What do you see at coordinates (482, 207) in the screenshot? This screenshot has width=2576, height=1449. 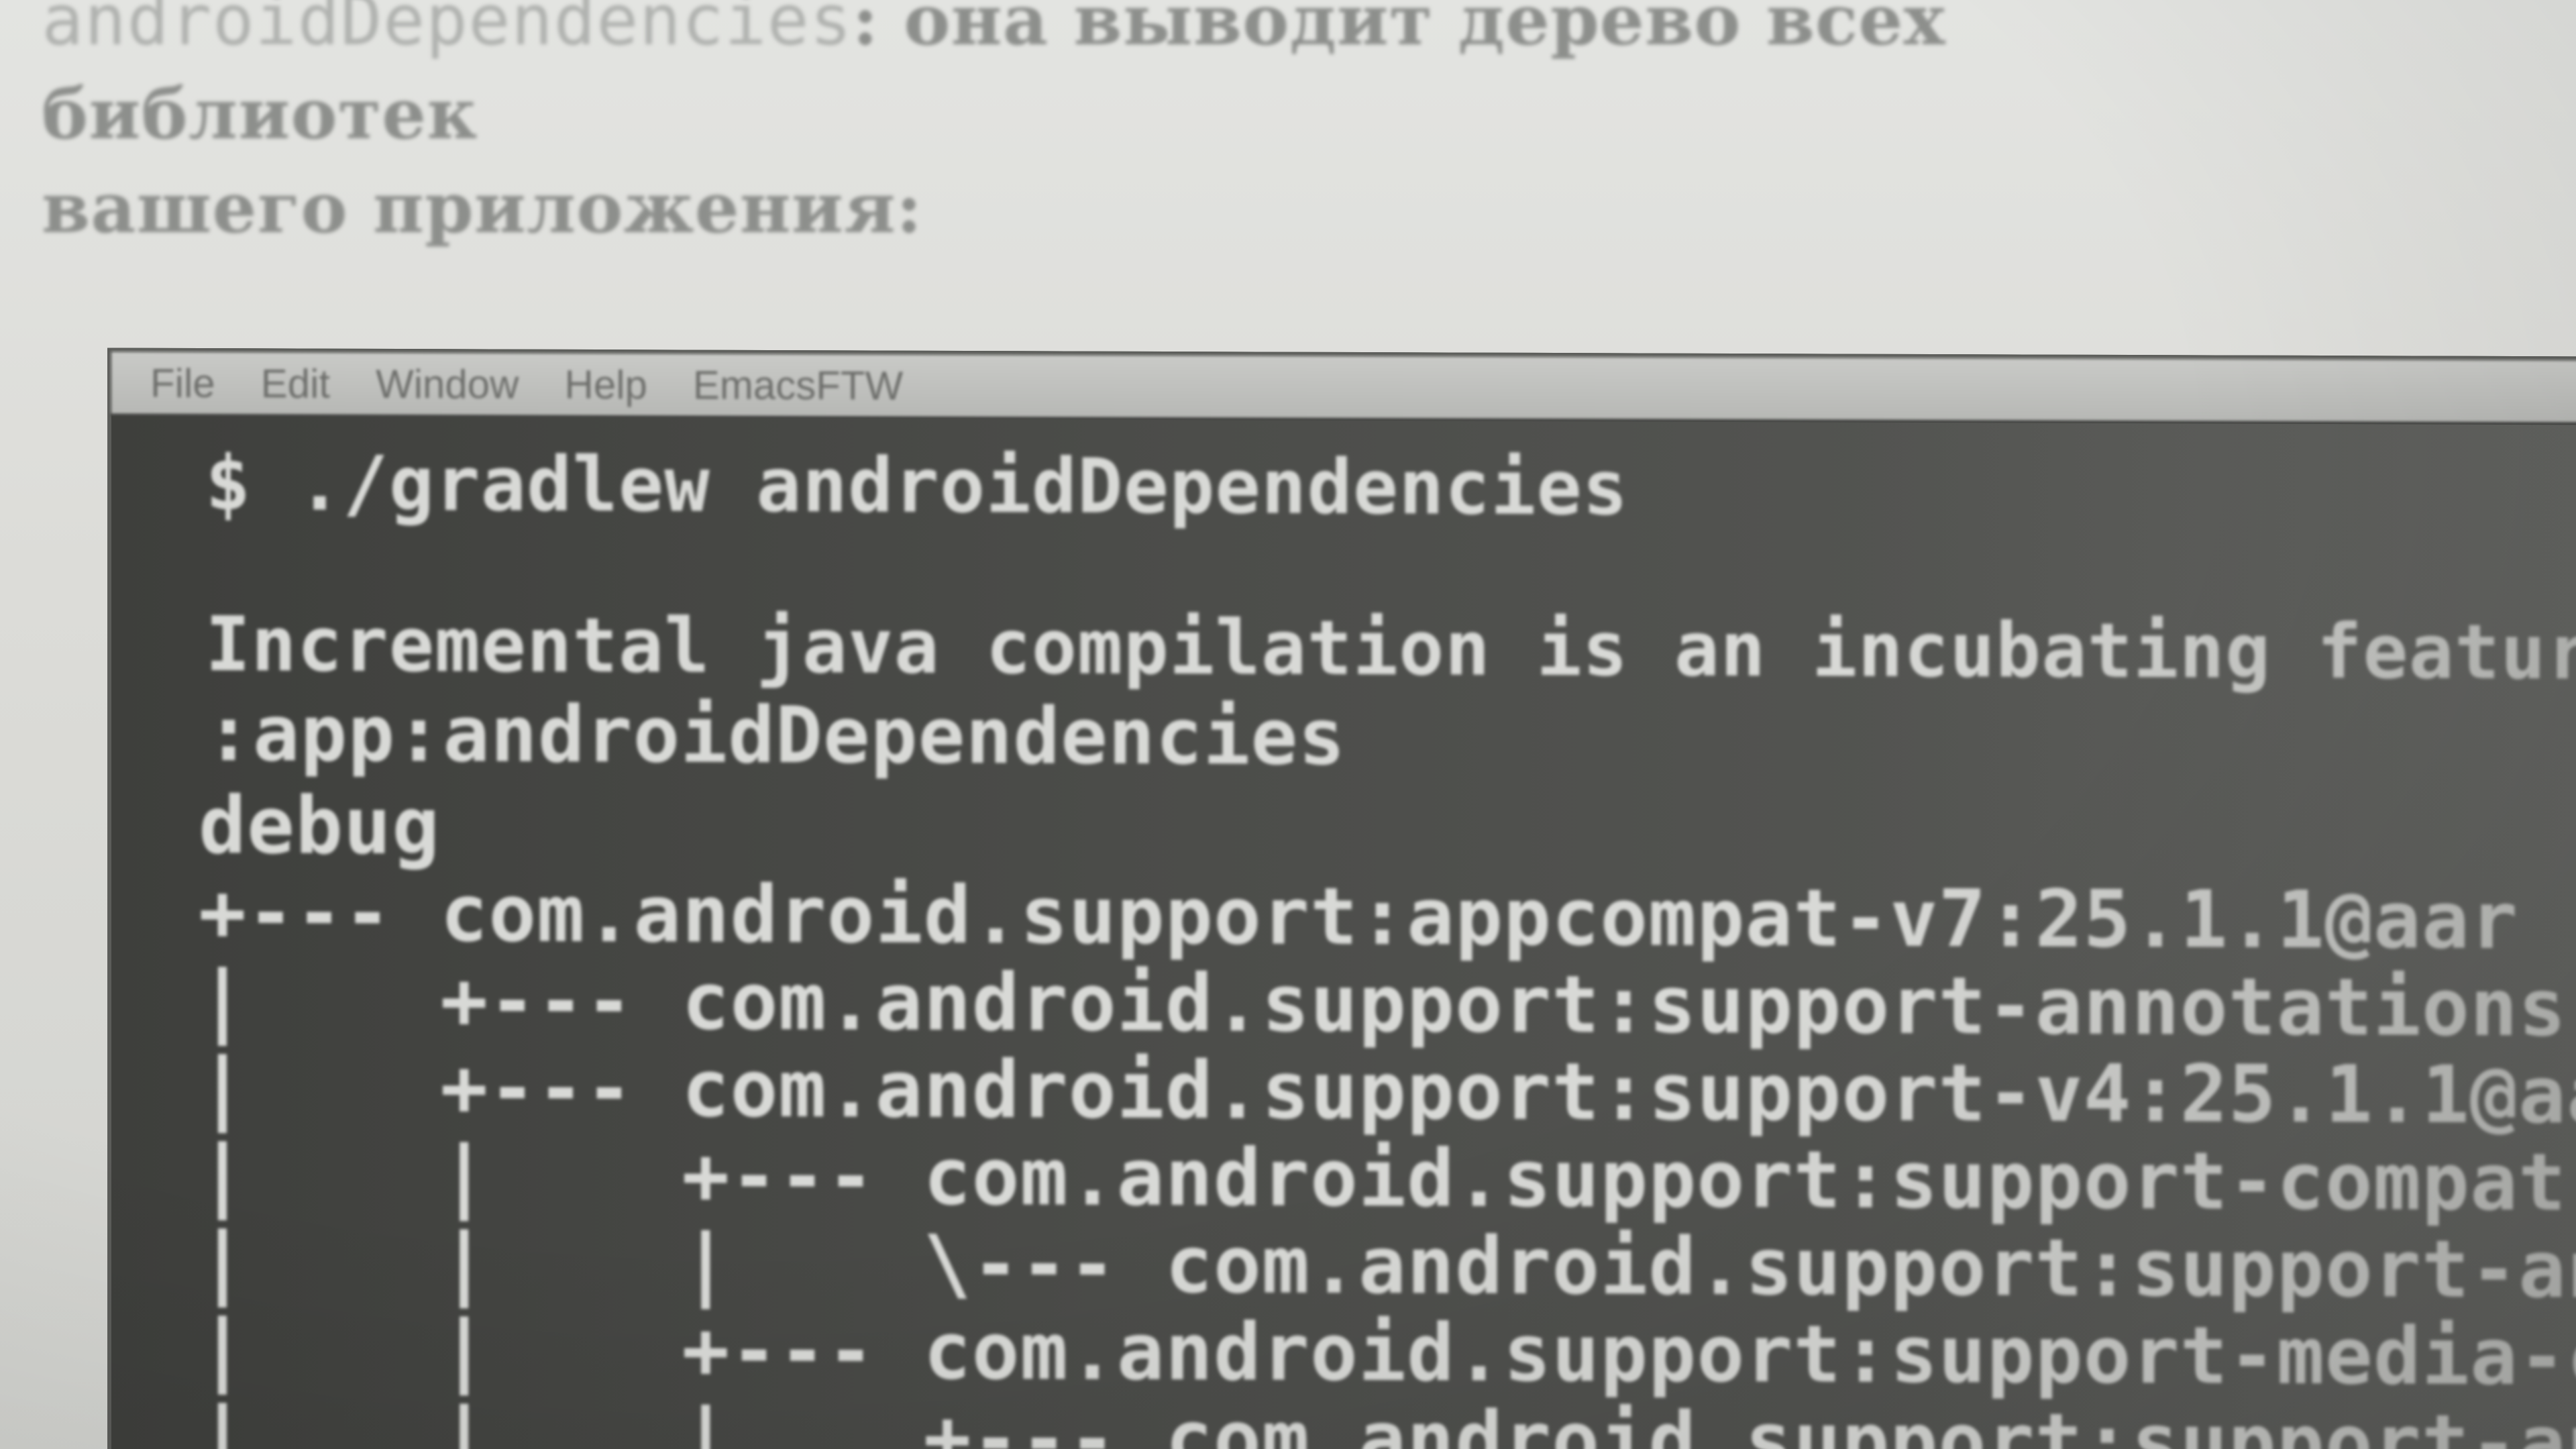 I see `book-line-2: вашего приложения:` at bounding box center [482, 207].